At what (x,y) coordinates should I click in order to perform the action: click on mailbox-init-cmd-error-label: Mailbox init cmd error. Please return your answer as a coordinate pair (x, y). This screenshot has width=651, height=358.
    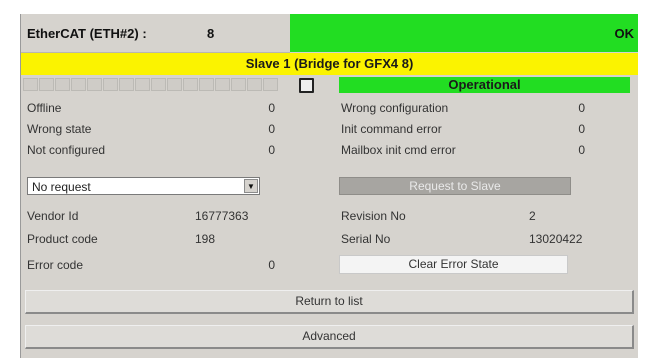
    Looking at the image, I should click on (398, 150).